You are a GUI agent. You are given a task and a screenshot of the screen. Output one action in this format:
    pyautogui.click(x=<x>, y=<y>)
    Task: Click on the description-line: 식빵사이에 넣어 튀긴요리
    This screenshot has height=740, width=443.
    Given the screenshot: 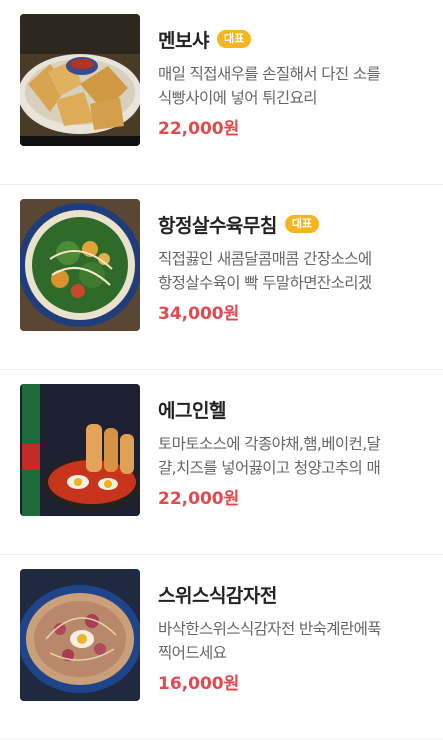 What is the action you would take?
    pyautogui.click(x=238, y=98)
    